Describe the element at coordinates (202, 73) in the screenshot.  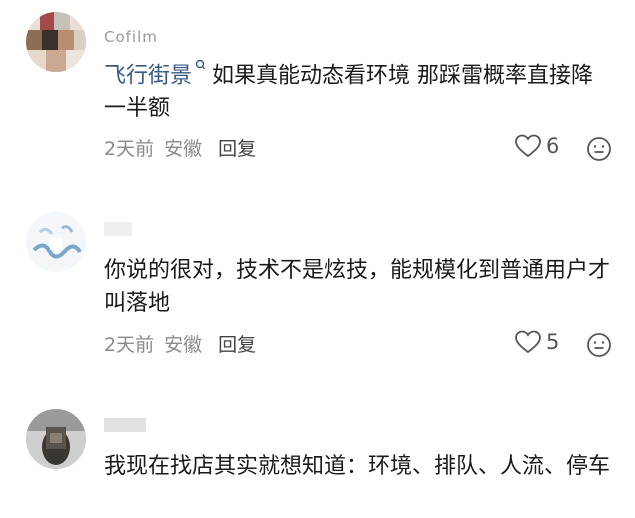
I see `mention-marker-icon` at that location.